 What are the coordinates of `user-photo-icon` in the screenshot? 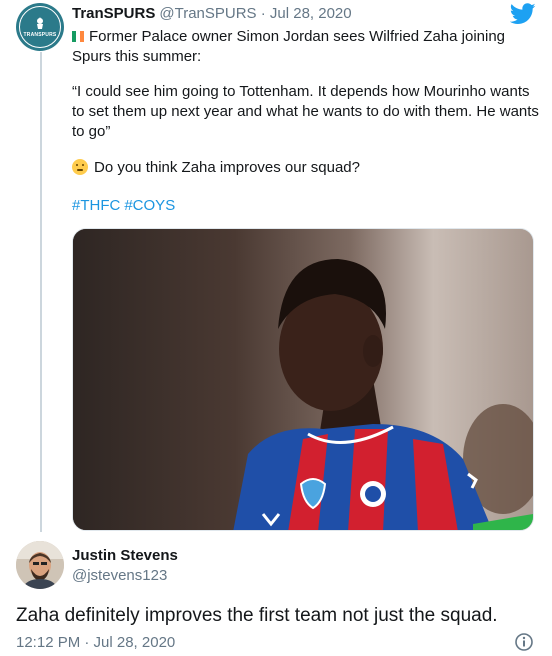 It's located at (40, 565).